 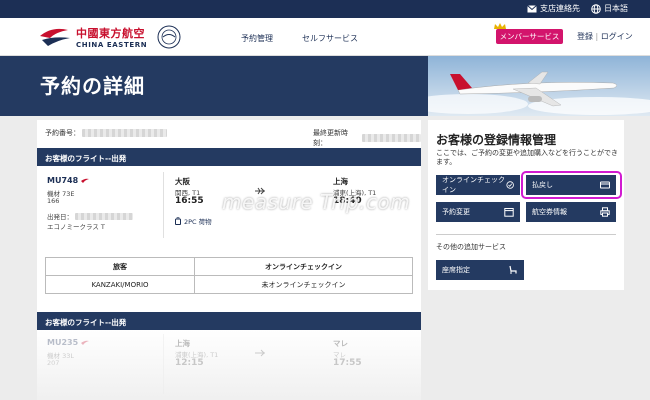 I want to click on nav-self-service: セルフサービス, so click(x=330, y=38).